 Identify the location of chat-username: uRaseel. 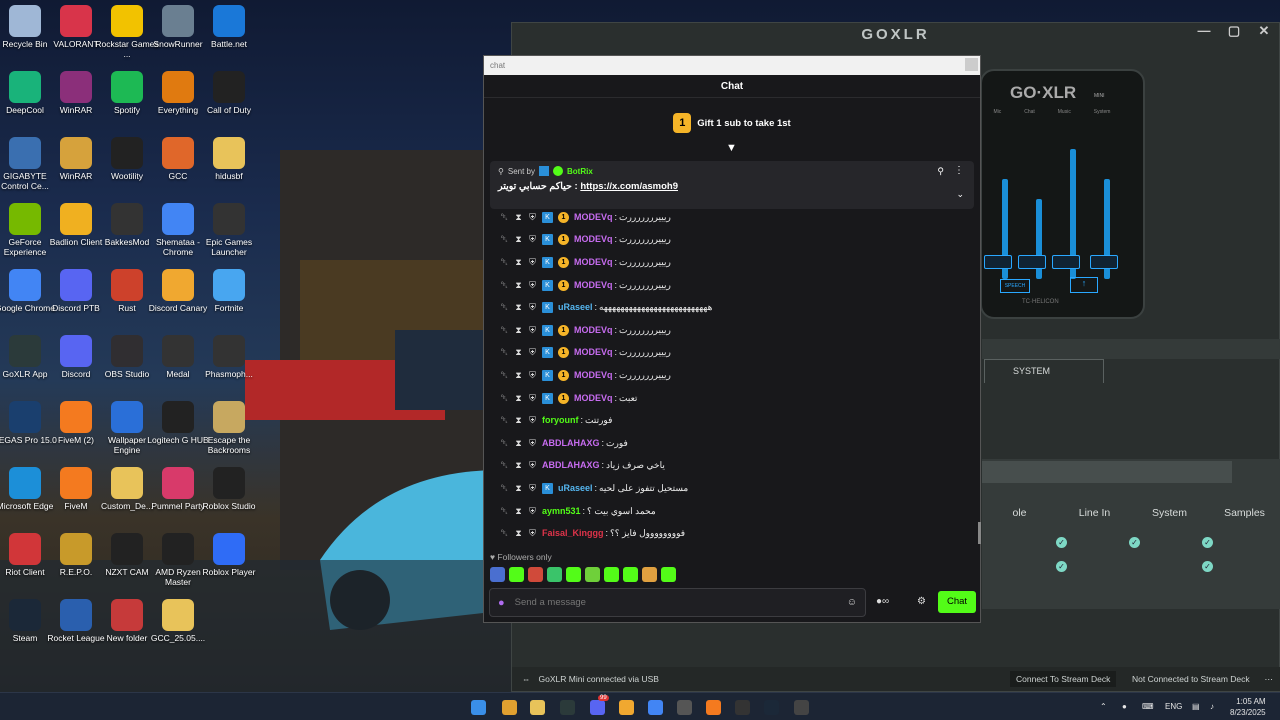
(575, 307).